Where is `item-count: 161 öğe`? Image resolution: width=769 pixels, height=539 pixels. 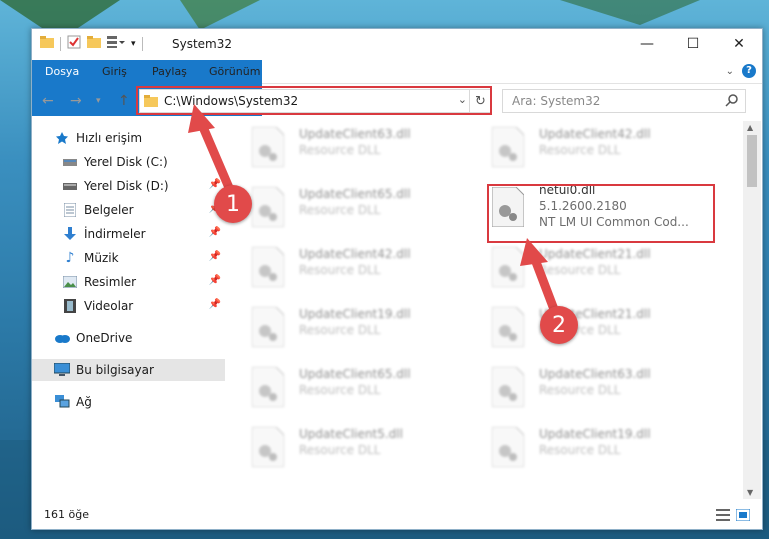
item-count: 161 öğe is located at coordinates (66, 514).